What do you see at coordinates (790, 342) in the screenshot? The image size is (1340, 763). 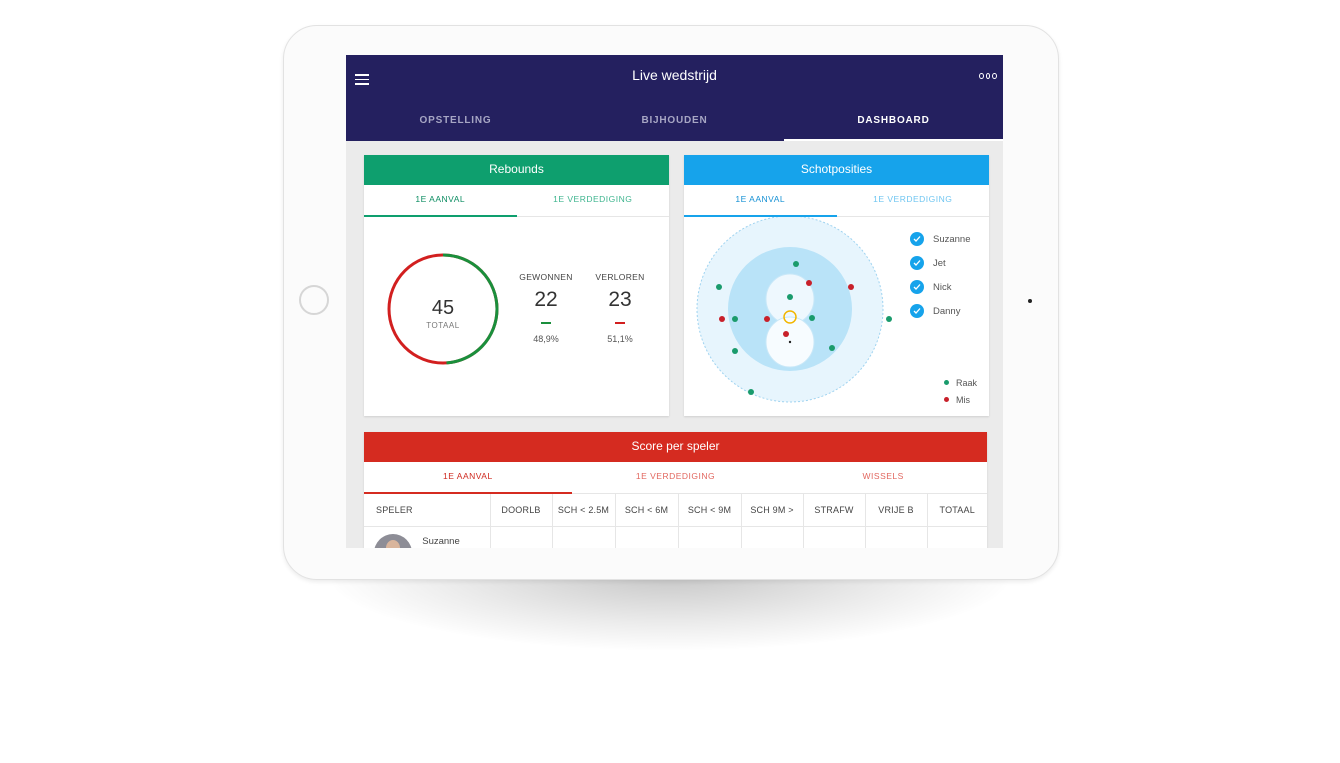 I see `field-center-dot` at bounding box center [790, 342].